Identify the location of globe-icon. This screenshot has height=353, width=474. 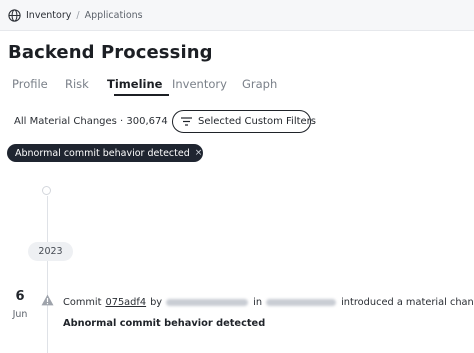
(14, 15).